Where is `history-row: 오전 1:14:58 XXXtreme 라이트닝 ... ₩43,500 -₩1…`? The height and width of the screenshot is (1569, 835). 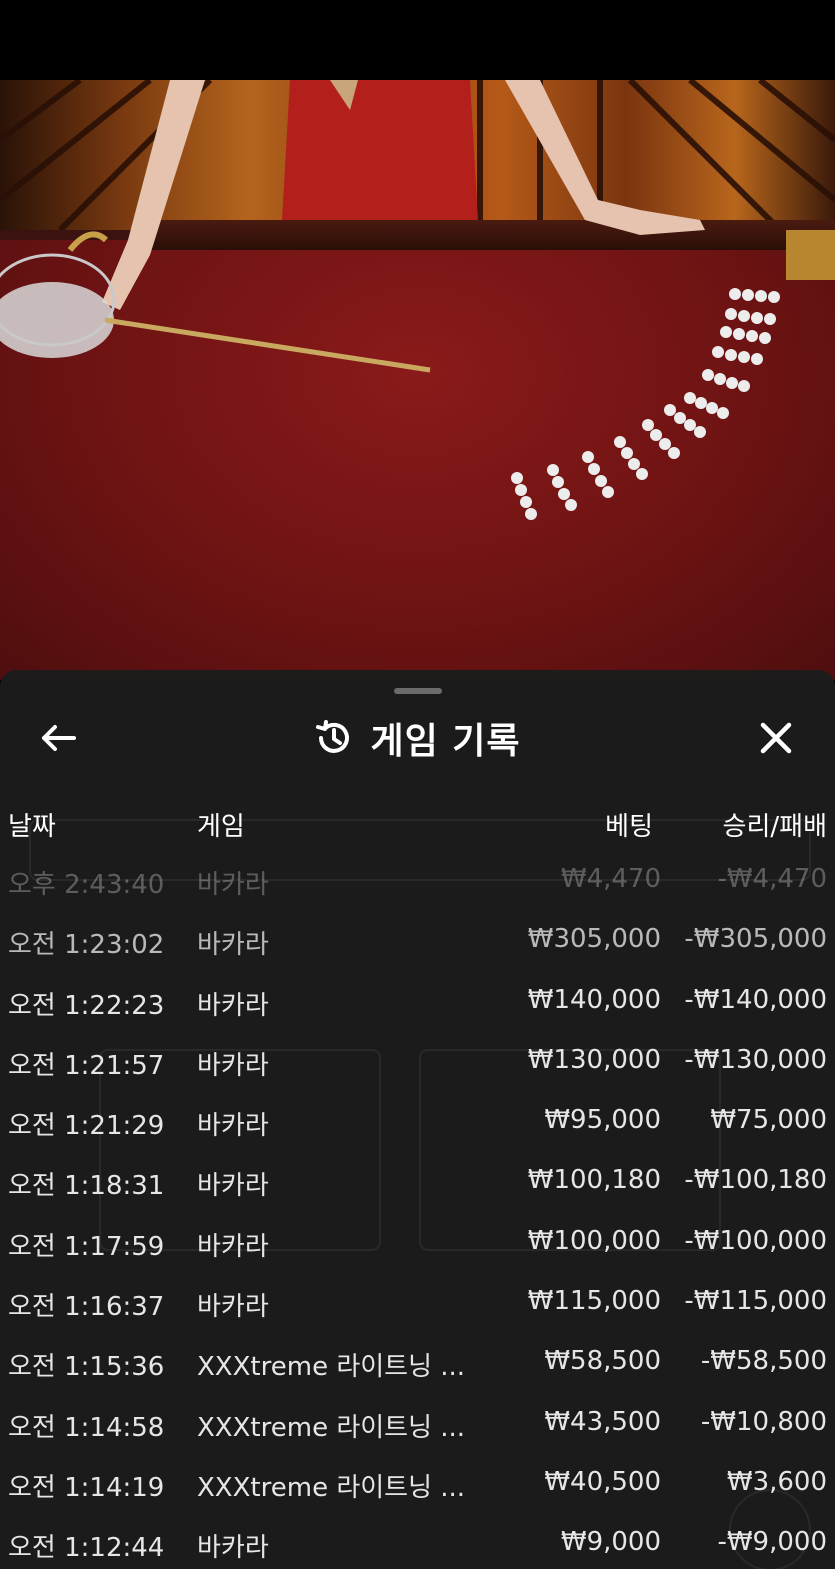 history-row: 오전 1:14:58 XXXtreme 라이트닝 ... ₩43,500 -₩1… is located at coordinates (417, 1423).